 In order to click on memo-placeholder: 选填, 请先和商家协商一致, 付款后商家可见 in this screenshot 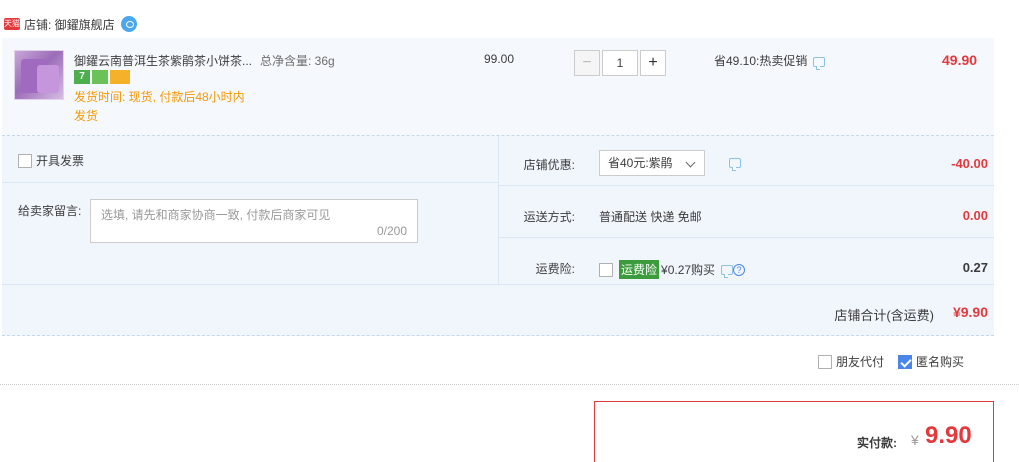, I will do `click(216, 215)`.